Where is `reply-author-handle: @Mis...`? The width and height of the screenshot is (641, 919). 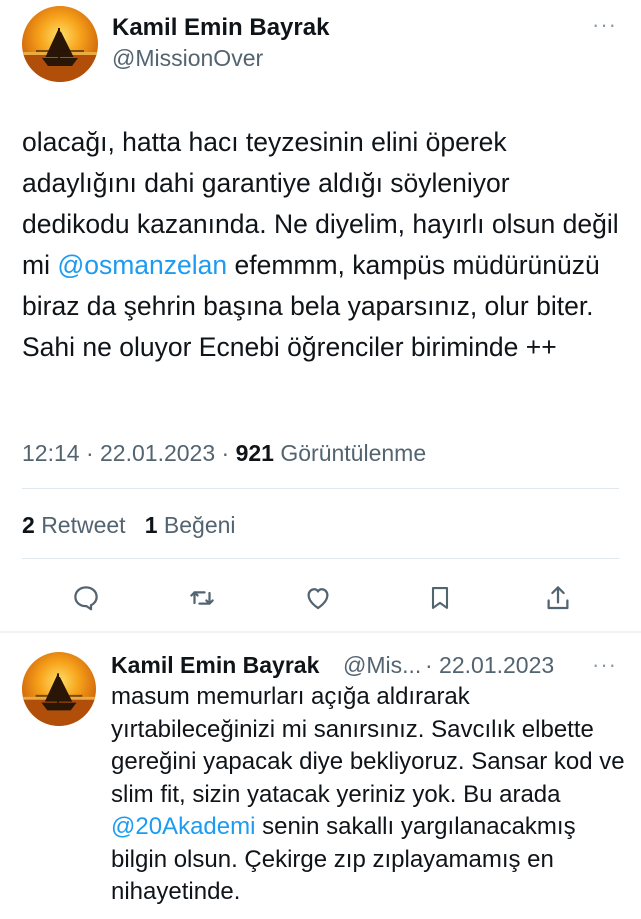
reply-author-handle: @Mis... is located at coordinates (382, 665).